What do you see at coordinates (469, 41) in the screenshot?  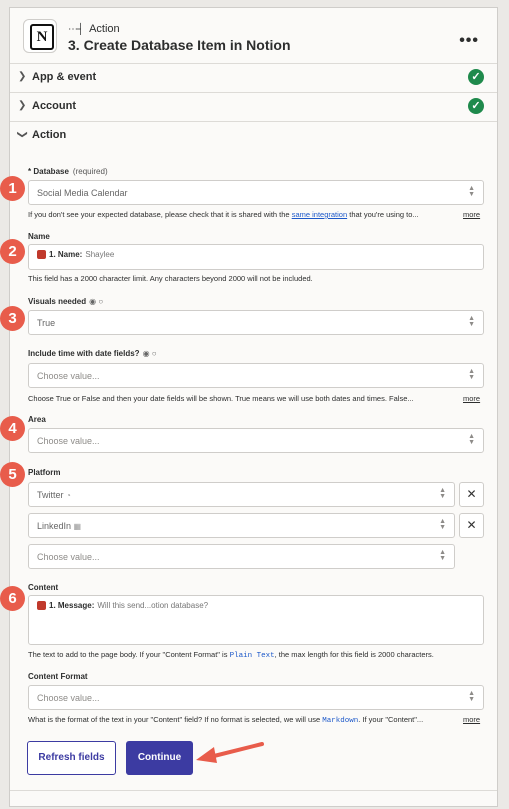 I see `more-options-icon: •••` at bounding box center [469, 41].